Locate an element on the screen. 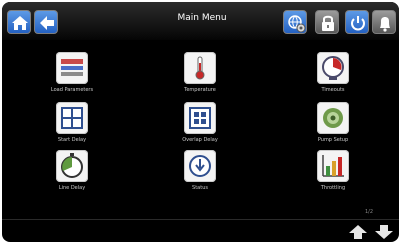 The height and width of the screenshot is (244, 401). home-icon is located at coordinates (20, 23).